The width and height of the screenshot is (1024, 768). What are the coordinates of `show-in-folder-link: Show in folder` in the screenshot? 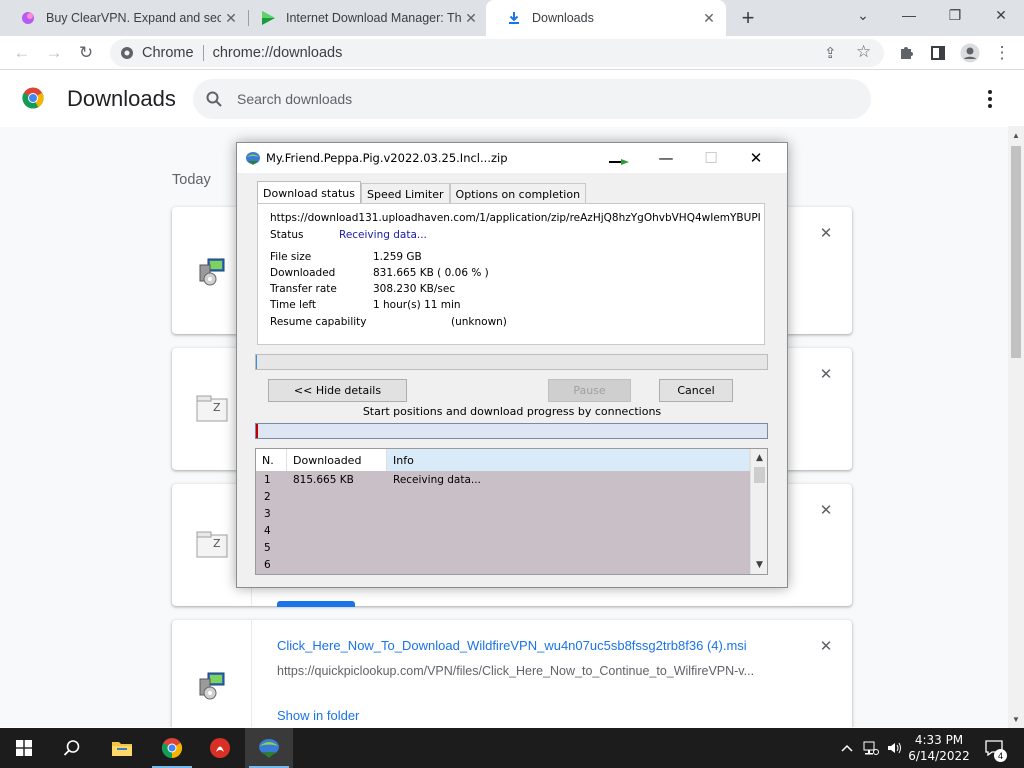 It's located at (318, 715).